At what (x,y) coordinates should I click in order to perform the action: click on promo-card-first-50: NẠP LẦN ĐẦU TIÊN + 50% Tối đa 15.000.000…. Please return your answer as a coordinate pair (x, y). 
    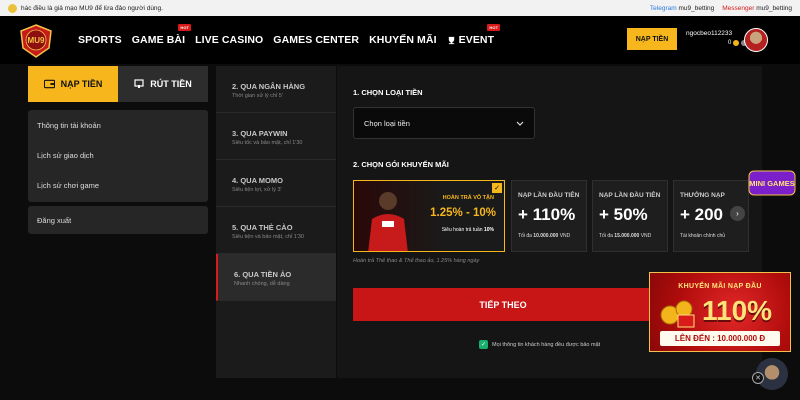
    Looking at the image, I should click on (630, 216).